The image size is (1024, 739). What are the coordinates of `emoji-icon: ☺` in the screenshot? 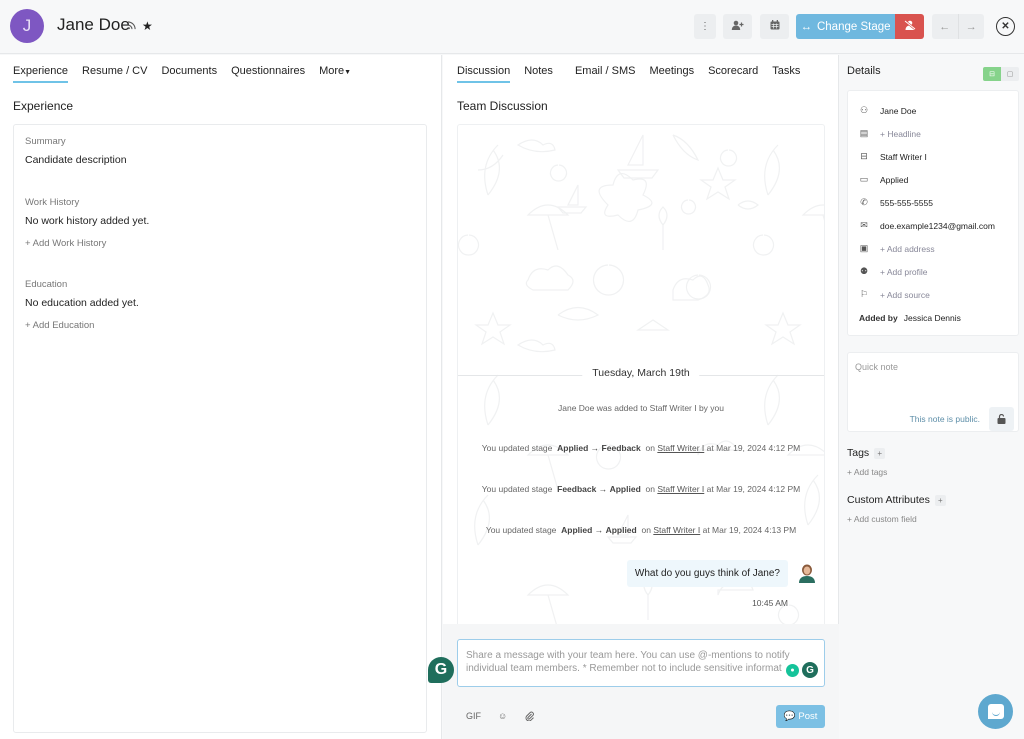 It's located at (502, 716).